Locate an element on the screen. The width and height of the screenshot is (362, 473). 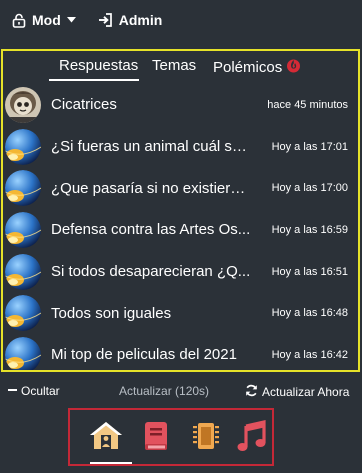
refresh-now-label: Actualizar Ahora is located at coordinates (306, 392).